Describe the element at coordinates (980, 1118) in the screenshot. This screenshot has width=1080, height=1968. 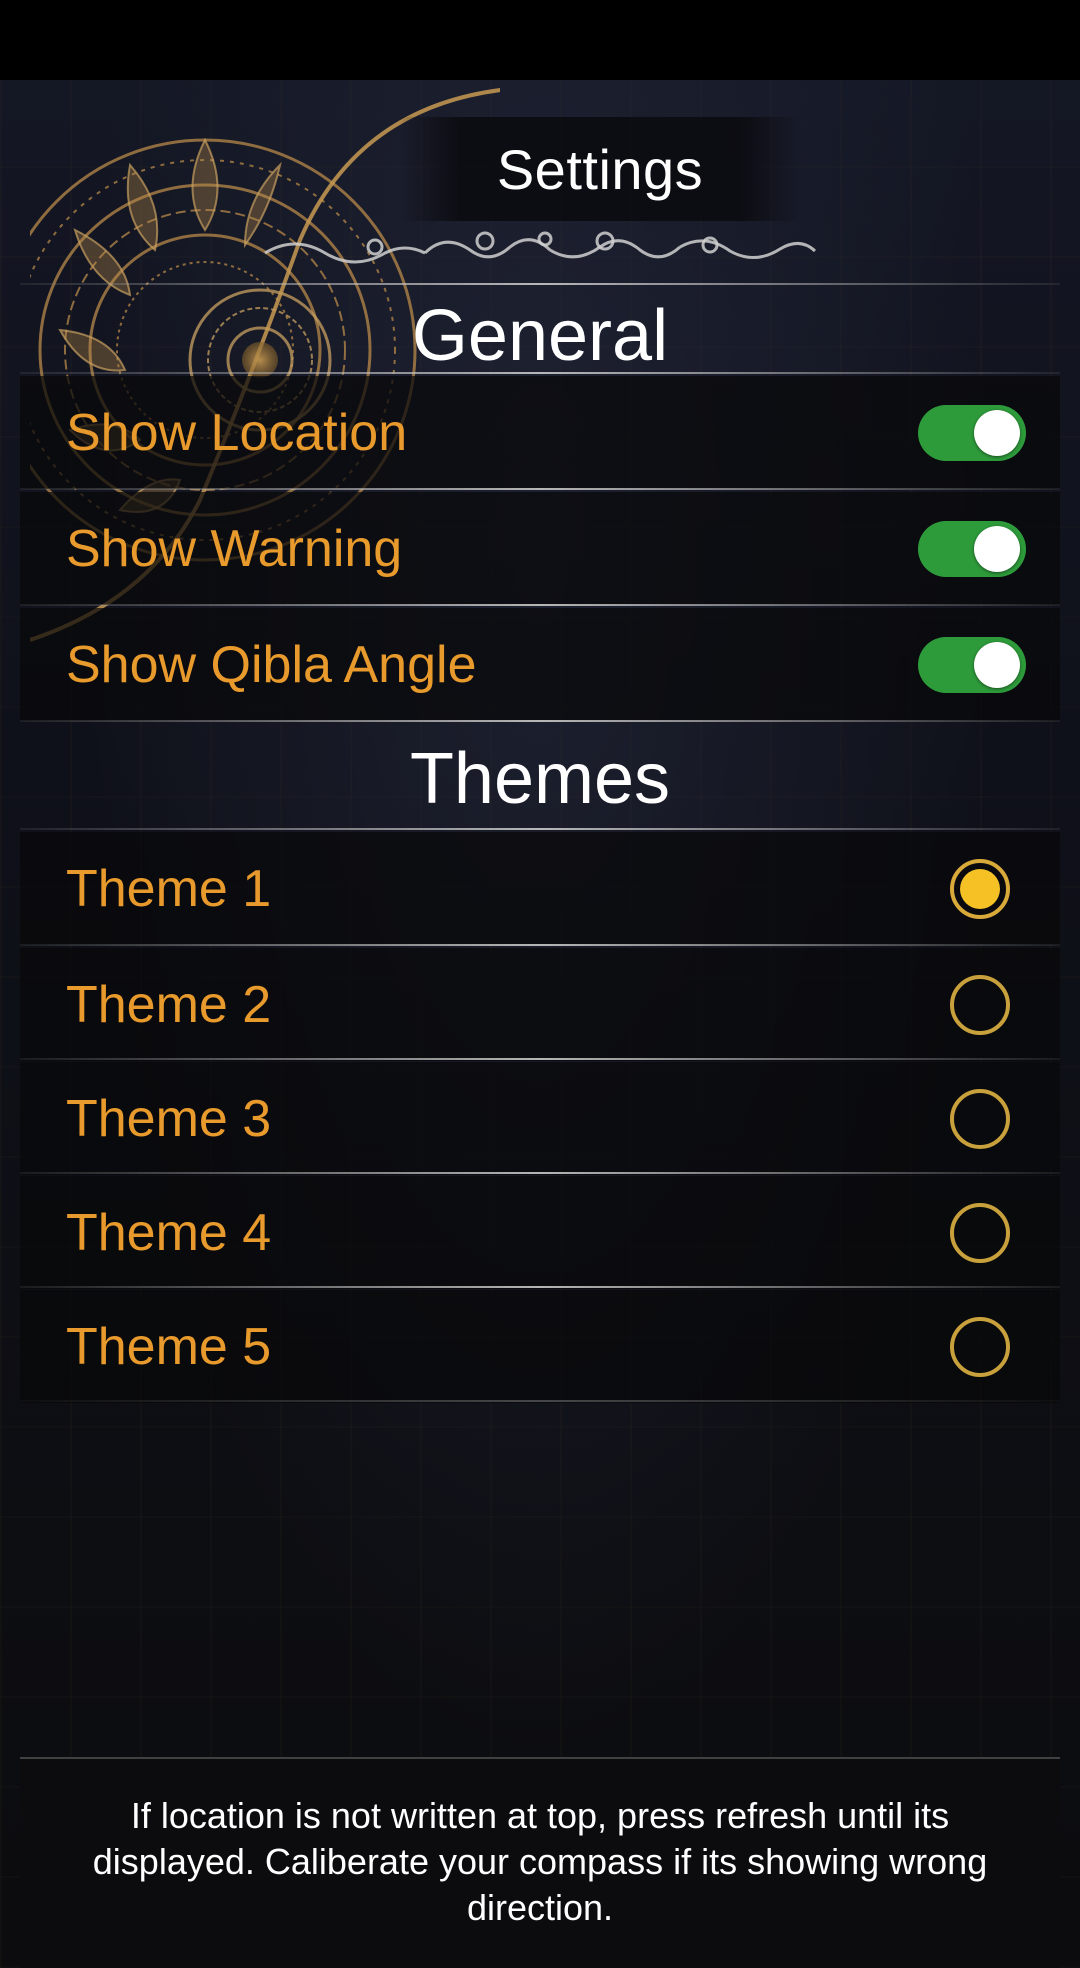
I see `theme-3-radio` at that location.